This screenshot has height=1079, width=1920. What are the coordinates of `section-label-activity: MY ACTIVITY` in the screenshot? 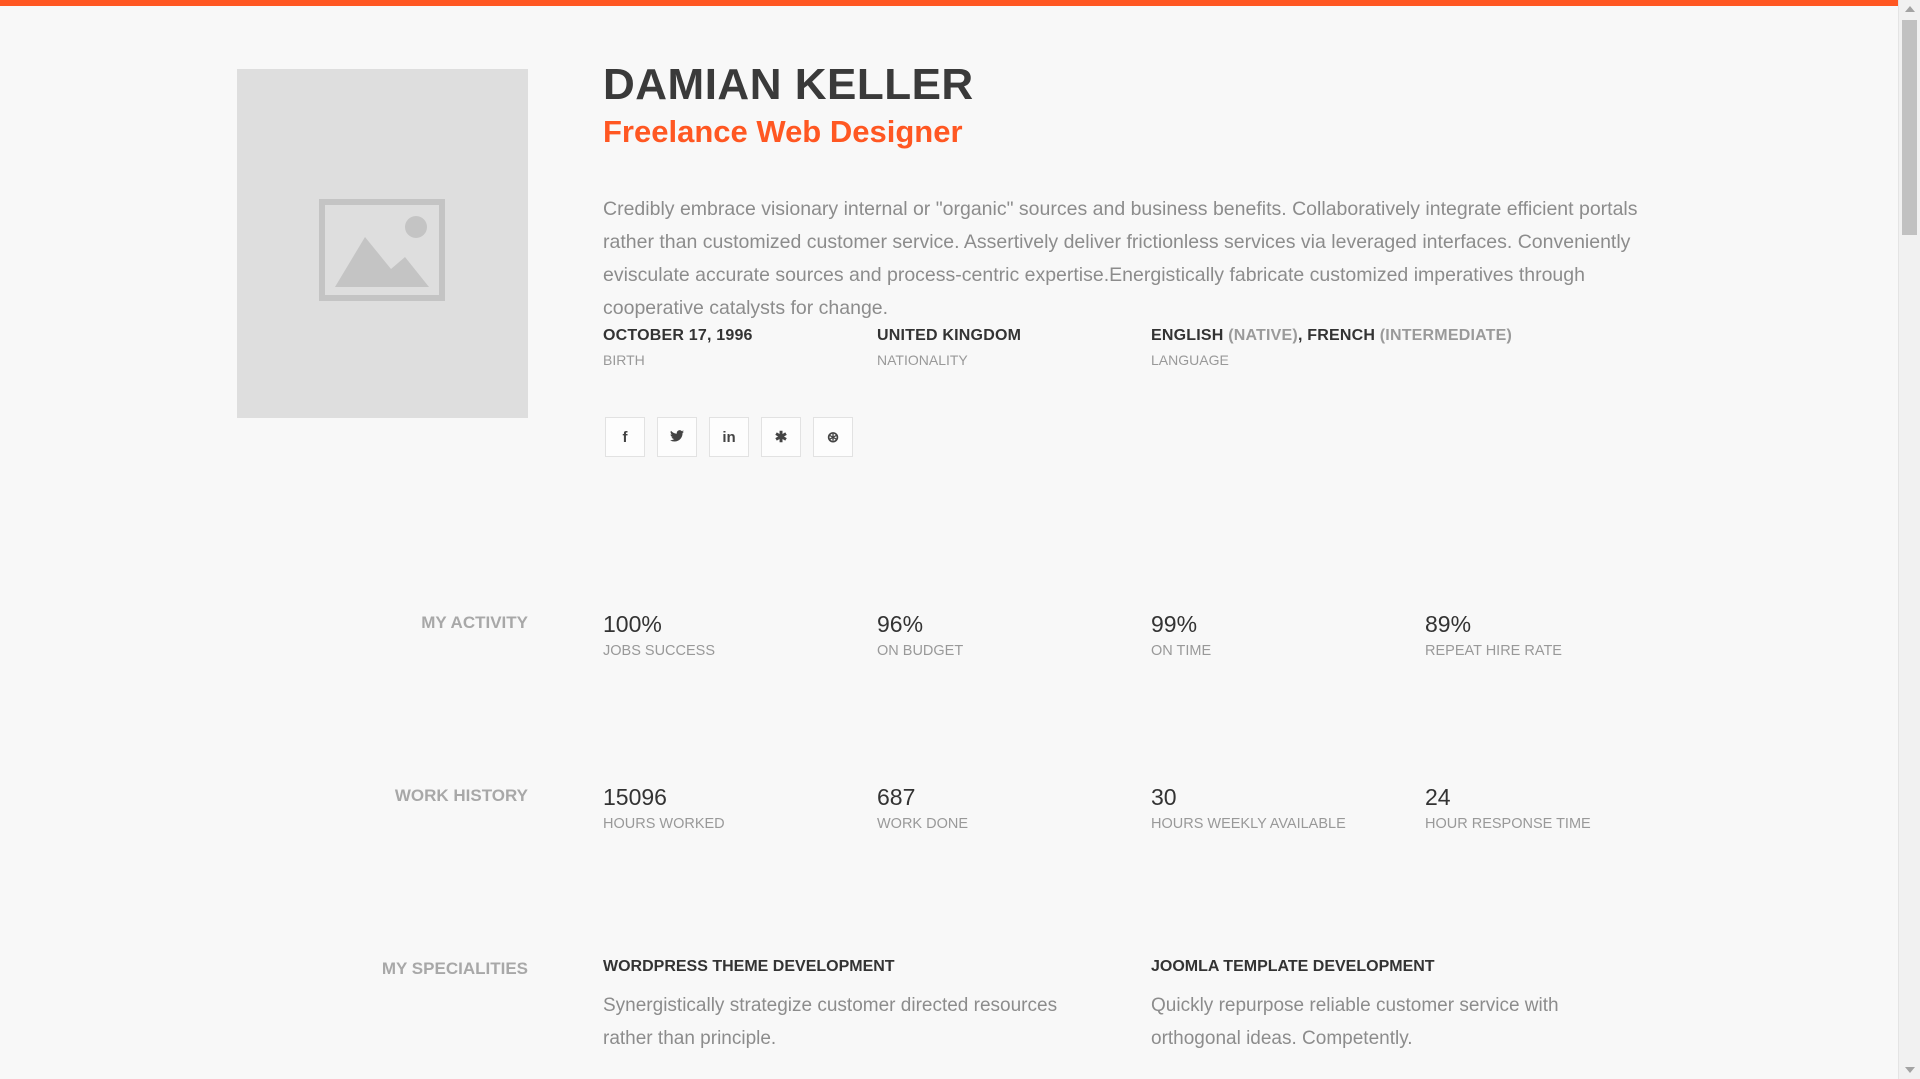 It's located at (474, 622).